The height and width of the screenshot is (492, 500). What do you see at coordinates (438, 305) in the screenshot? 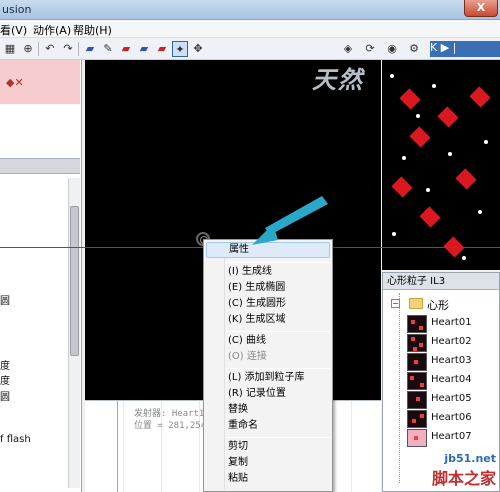
I see `folder-label: 心形` at bounding box center [438, 305].